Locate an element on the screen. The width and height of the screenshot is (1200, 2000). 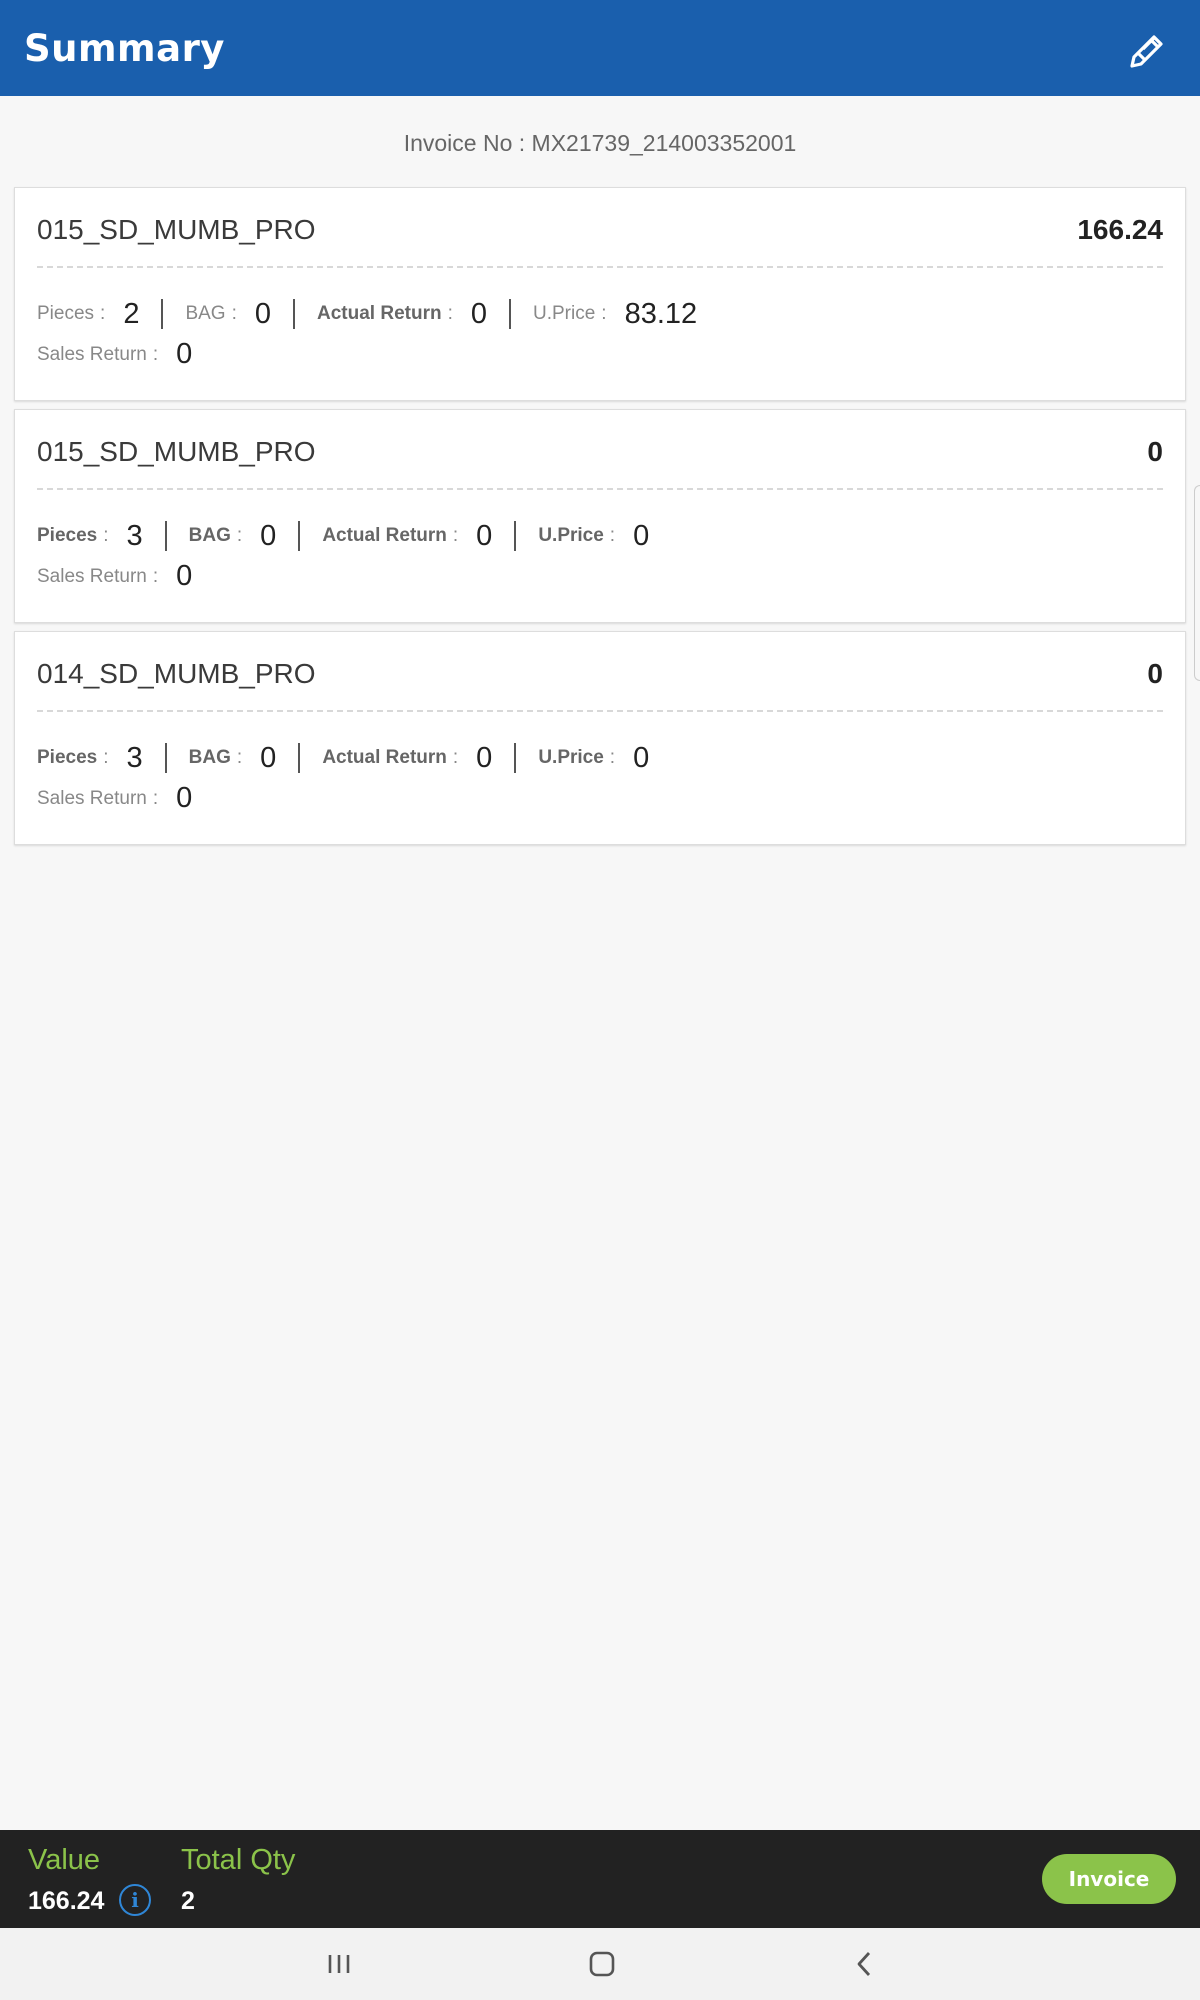
system-nav-bar is located at coordinates (600, 1964).